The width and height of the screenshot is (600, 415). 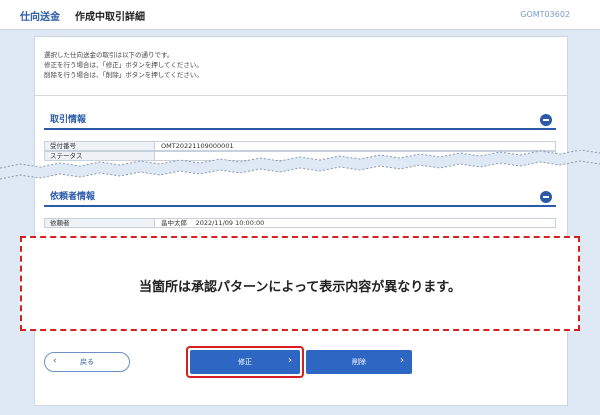 What do you see at coordinates (100, 223) in the screenshot?
I see `row-label: 依頼者` at bounding box center [100, 223].